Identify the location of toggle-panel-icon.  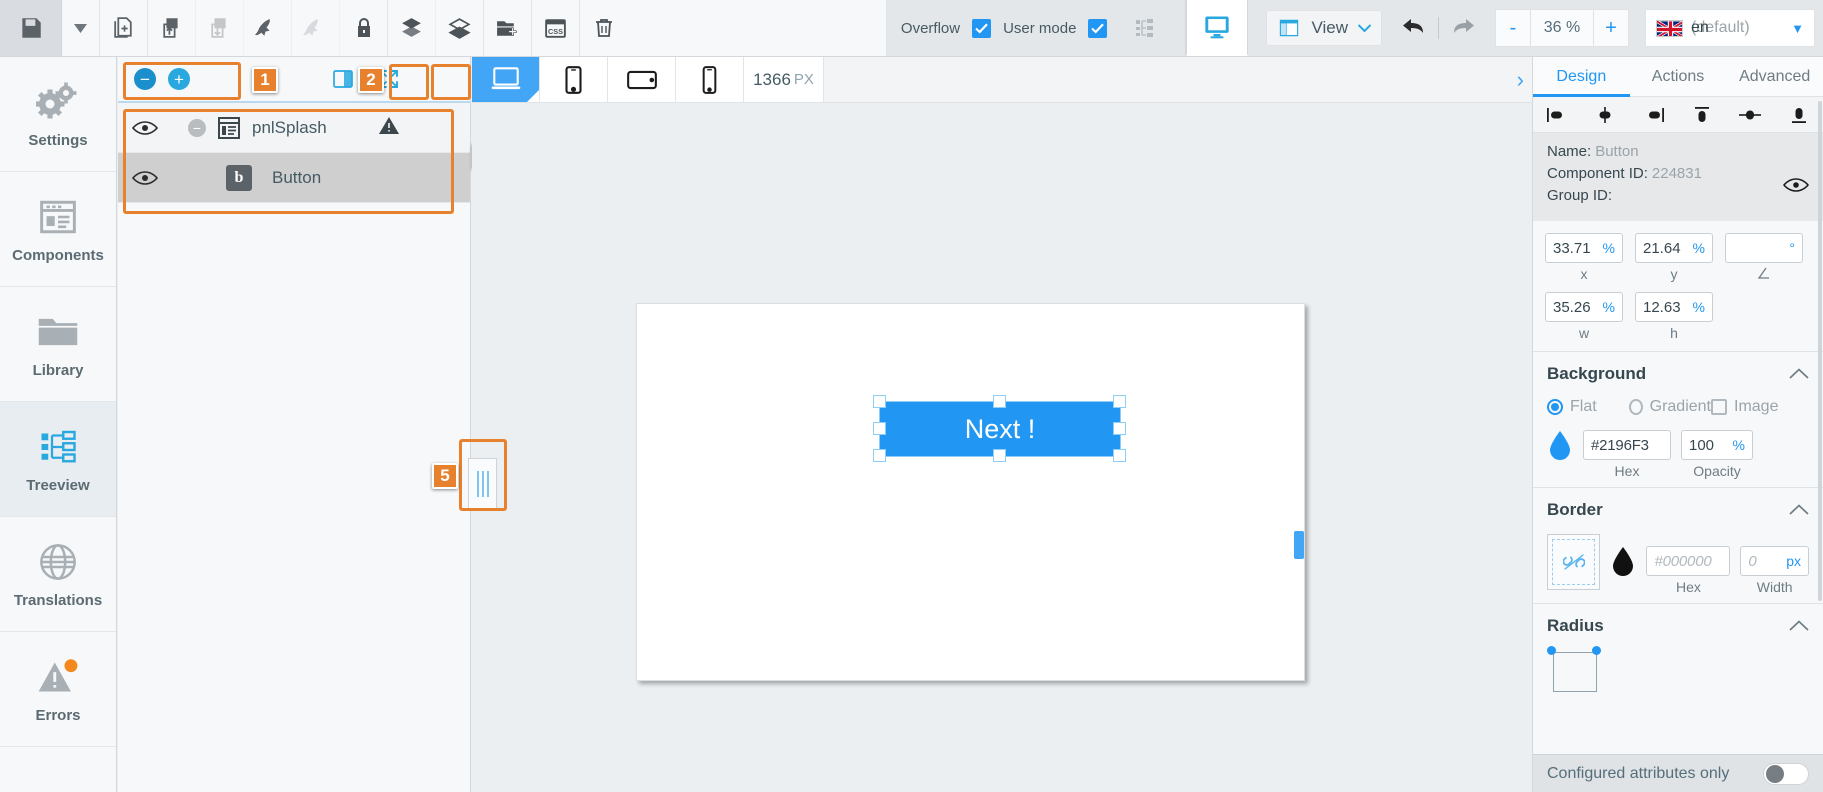
(343, 79).